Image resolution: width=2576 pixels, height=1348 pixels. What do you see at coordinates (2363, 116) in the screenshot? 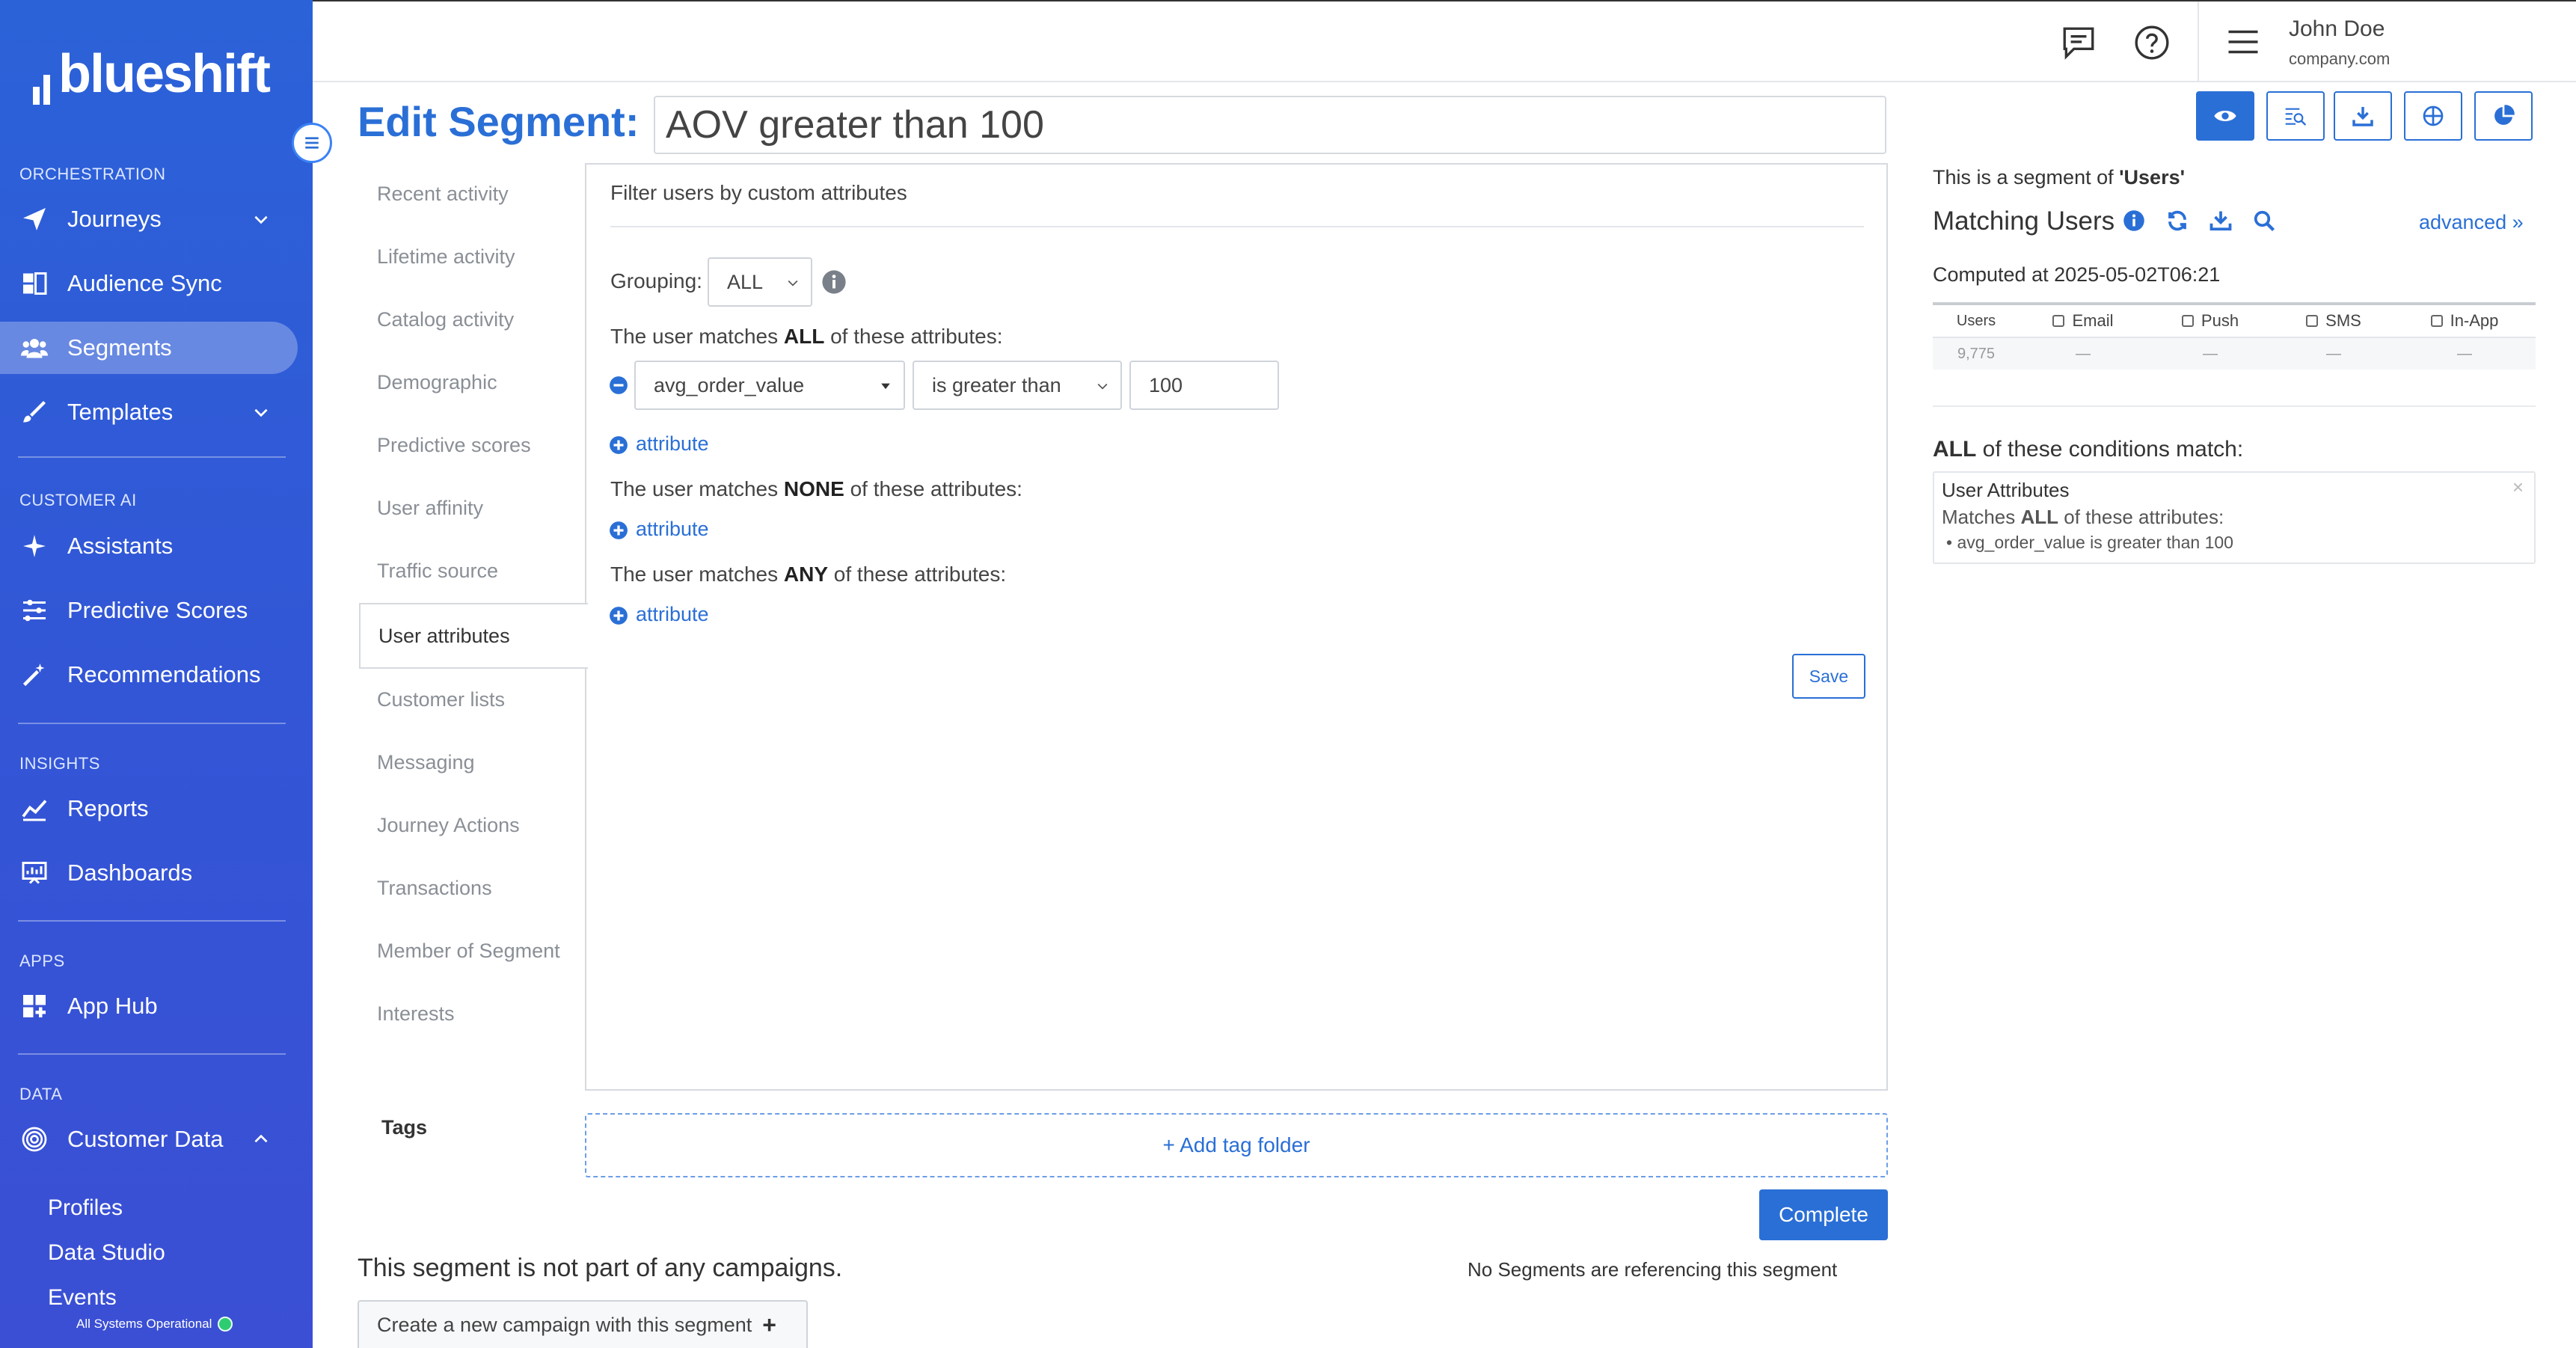
I see `download-button` at bounding box center [2363, 116].